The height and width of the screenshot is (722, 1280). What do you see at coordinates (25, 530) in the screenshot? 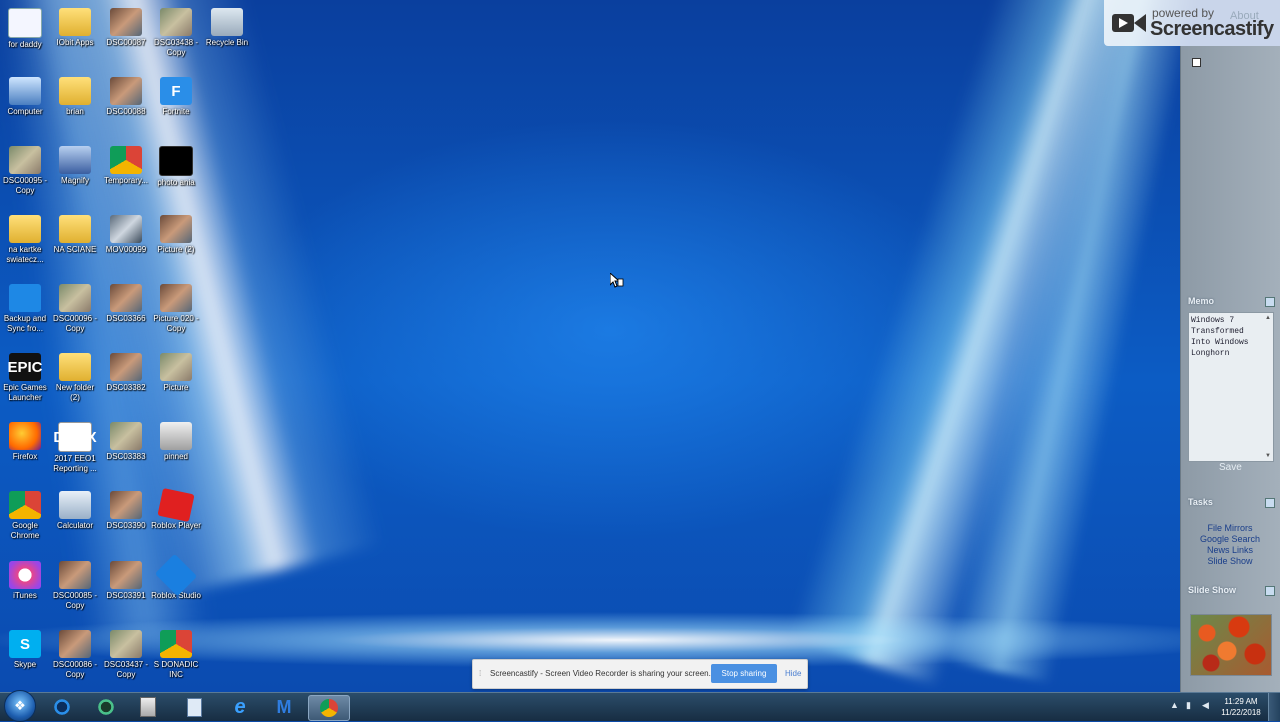
I see `desktop-icon-label: Google Chrome` at bounding box center [25, 530].